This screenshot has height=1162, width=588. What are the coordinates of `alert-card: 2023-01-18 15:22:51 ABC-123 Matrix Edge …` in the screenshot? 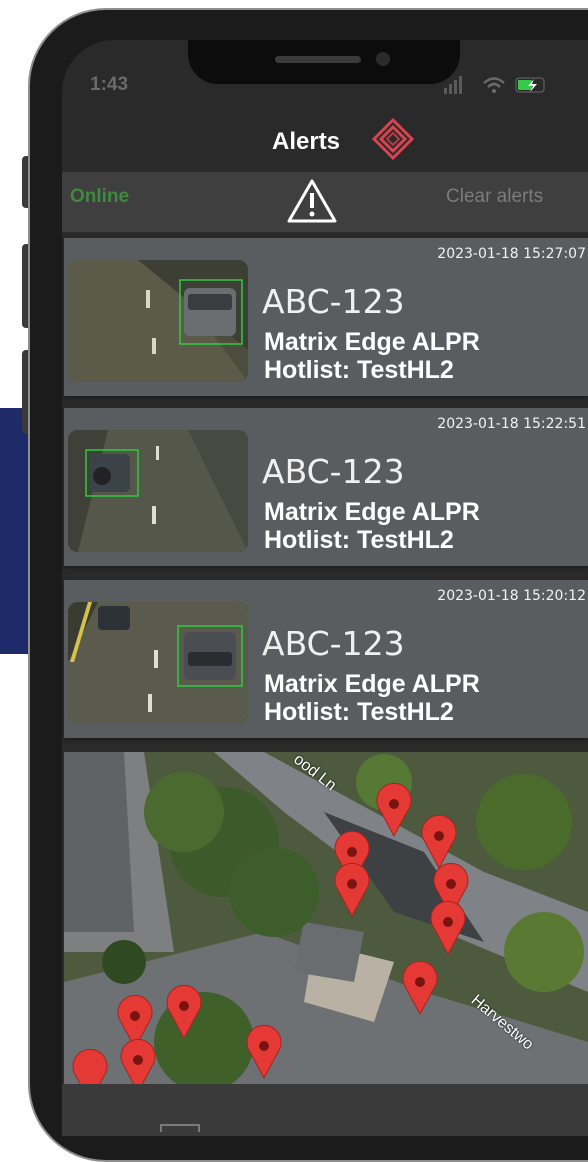 It's located at (326, 487).